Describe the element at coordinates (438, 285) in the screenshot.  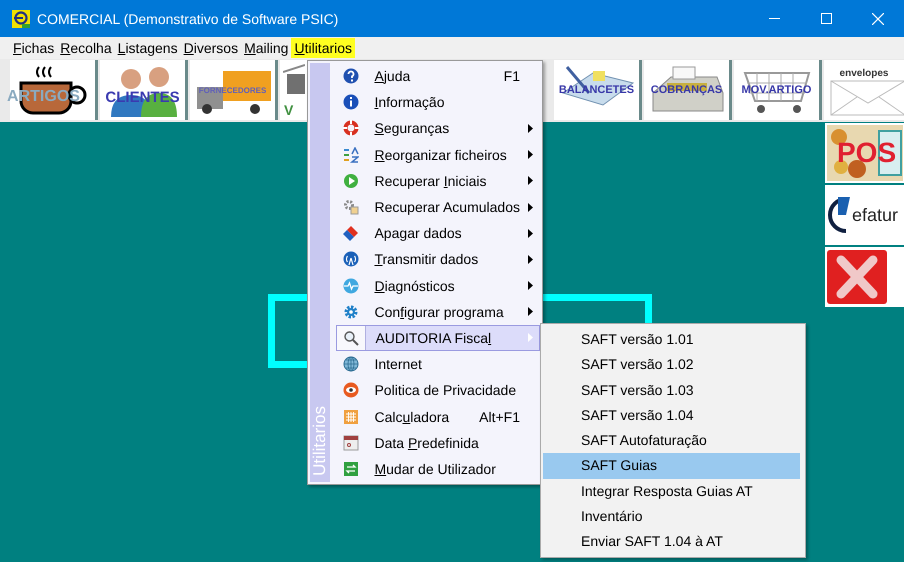
I see `menu-item: Diagnósticos` at that location.